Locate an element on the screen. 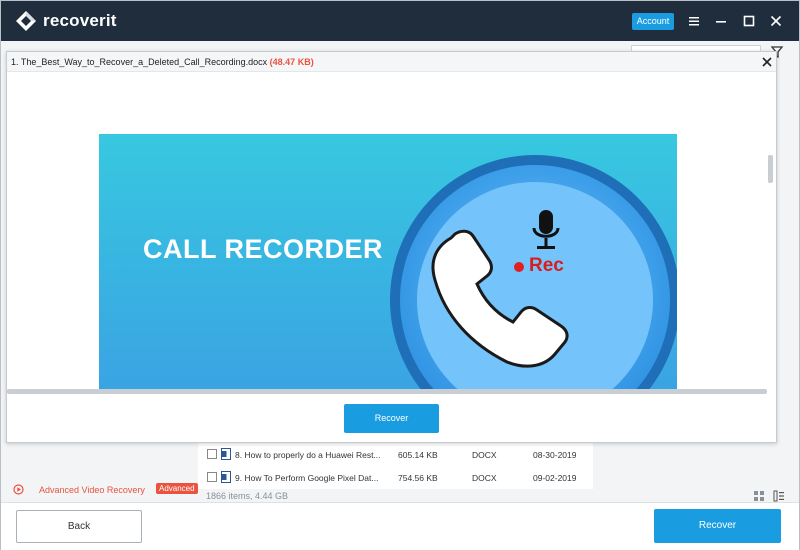  brand-name: recoverit is located at coordinates (80, 20).